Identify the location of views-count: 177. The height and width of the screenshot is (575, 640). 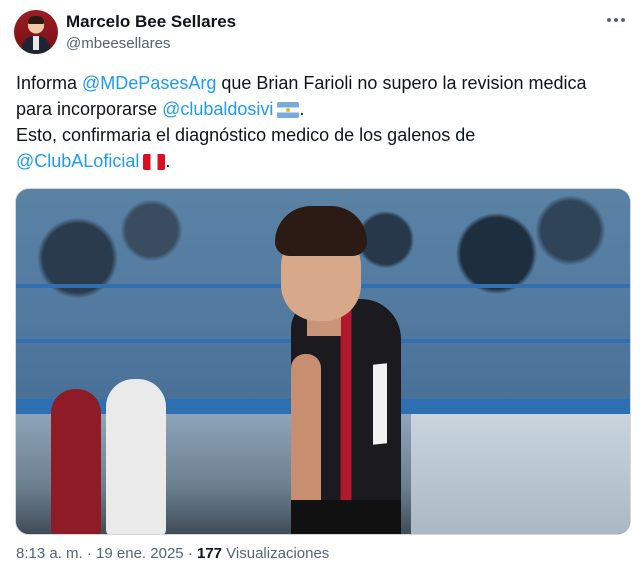
(209, 553).